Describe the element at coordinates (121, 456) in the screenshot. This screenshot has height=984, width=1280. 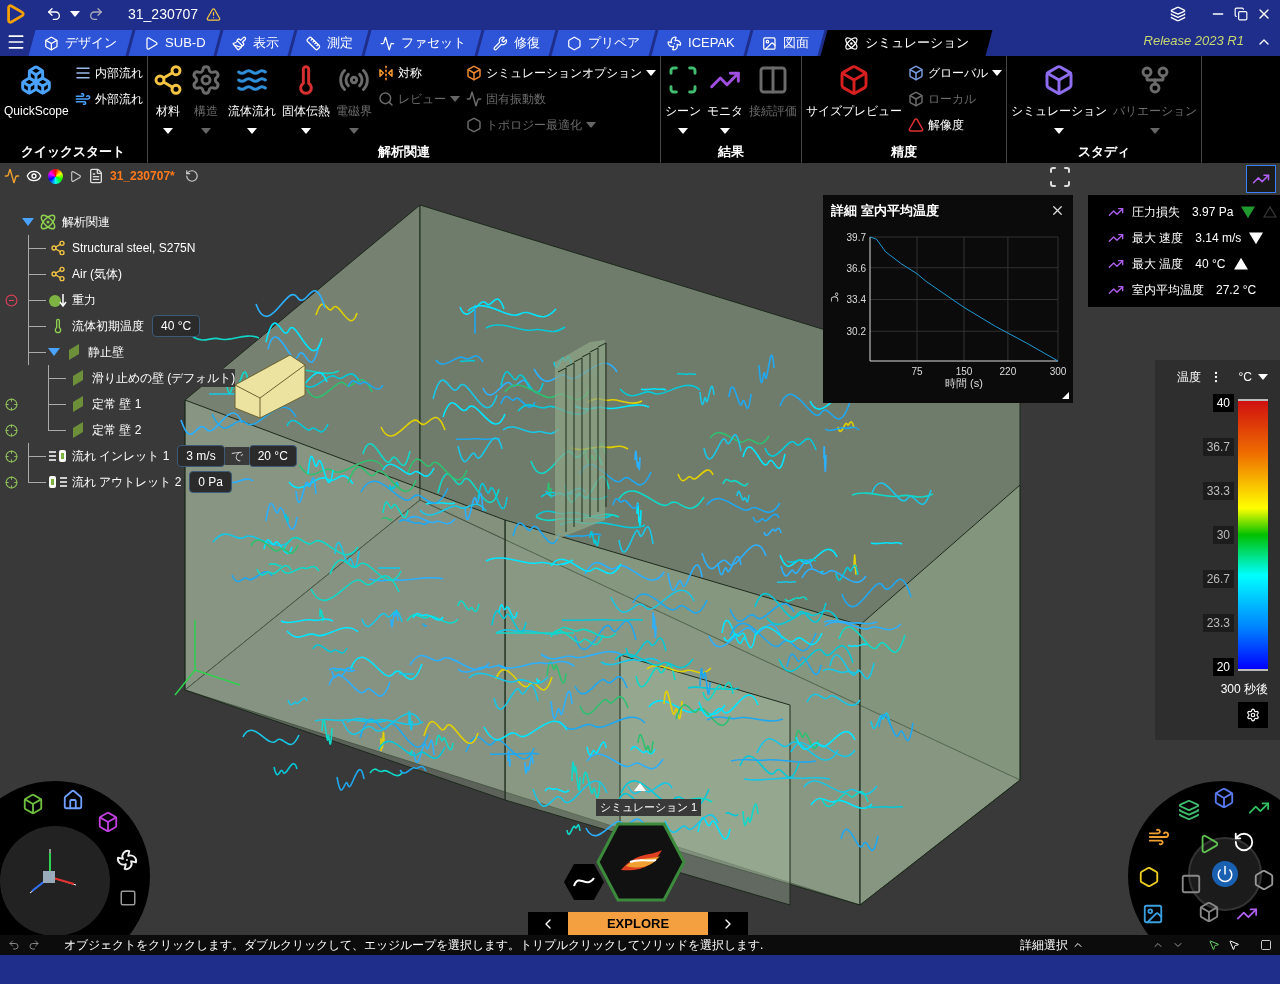
I see `tree-item: 流れ インレット 1` at that location.